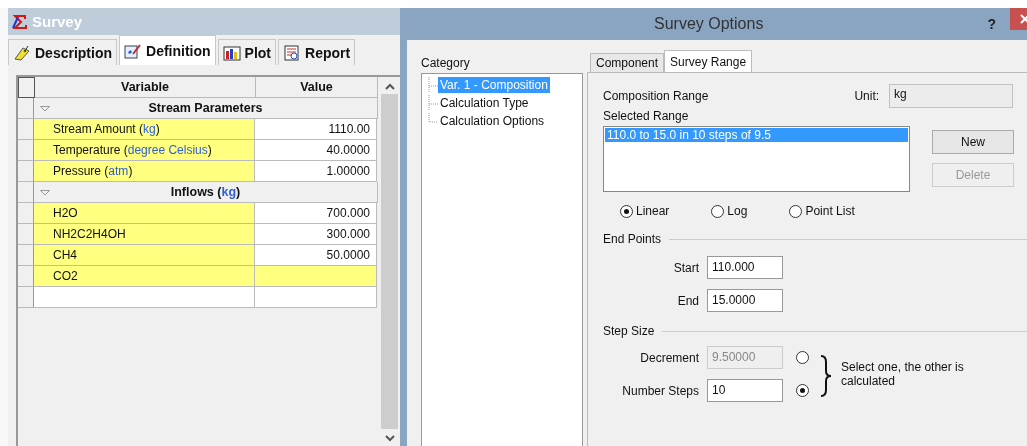 Image resolution: width=1027 pixels, height=446 pixels. I want to click on table-cell: 300.000, so click(316, 234).